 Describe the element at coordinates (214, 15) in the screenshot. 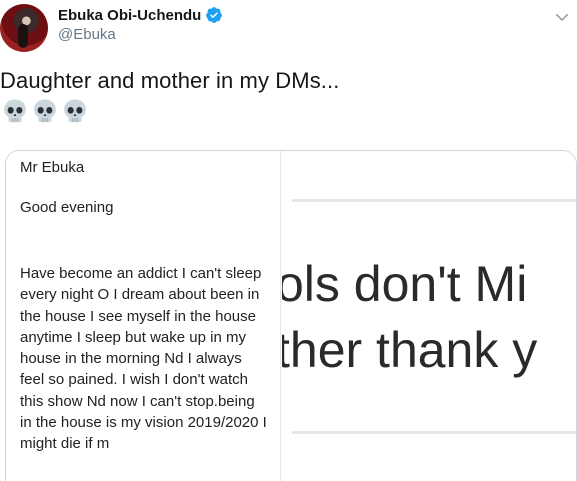

I see `verified-badge-icon` at that location.